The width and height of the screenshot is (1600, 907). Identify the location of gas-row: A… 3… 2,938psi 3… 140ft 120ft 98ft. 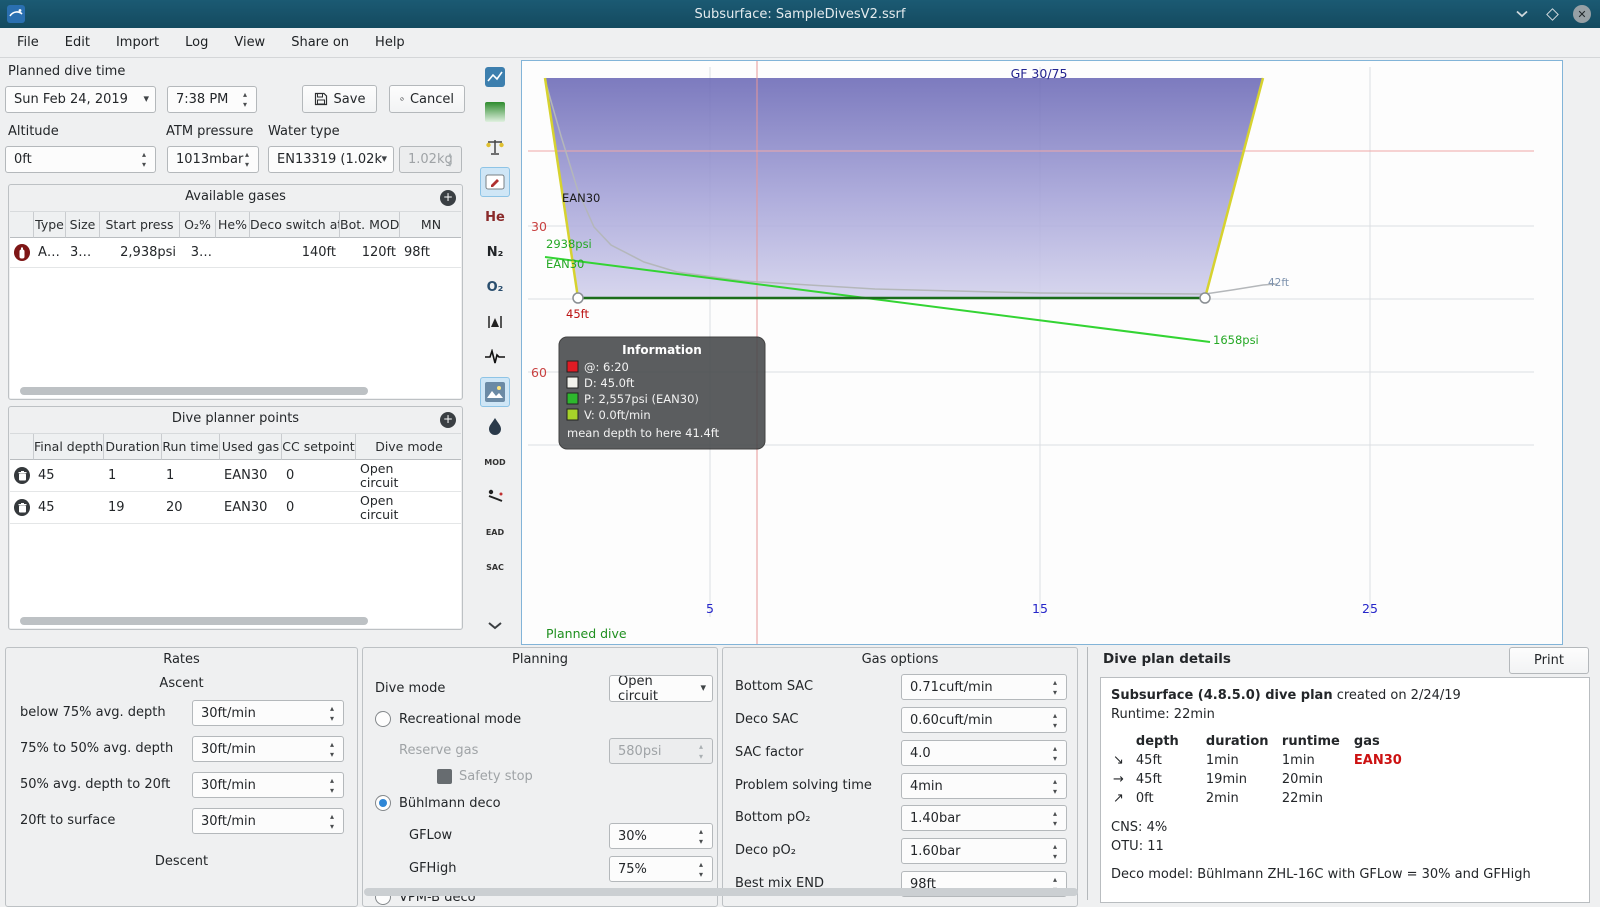
(235, 253).